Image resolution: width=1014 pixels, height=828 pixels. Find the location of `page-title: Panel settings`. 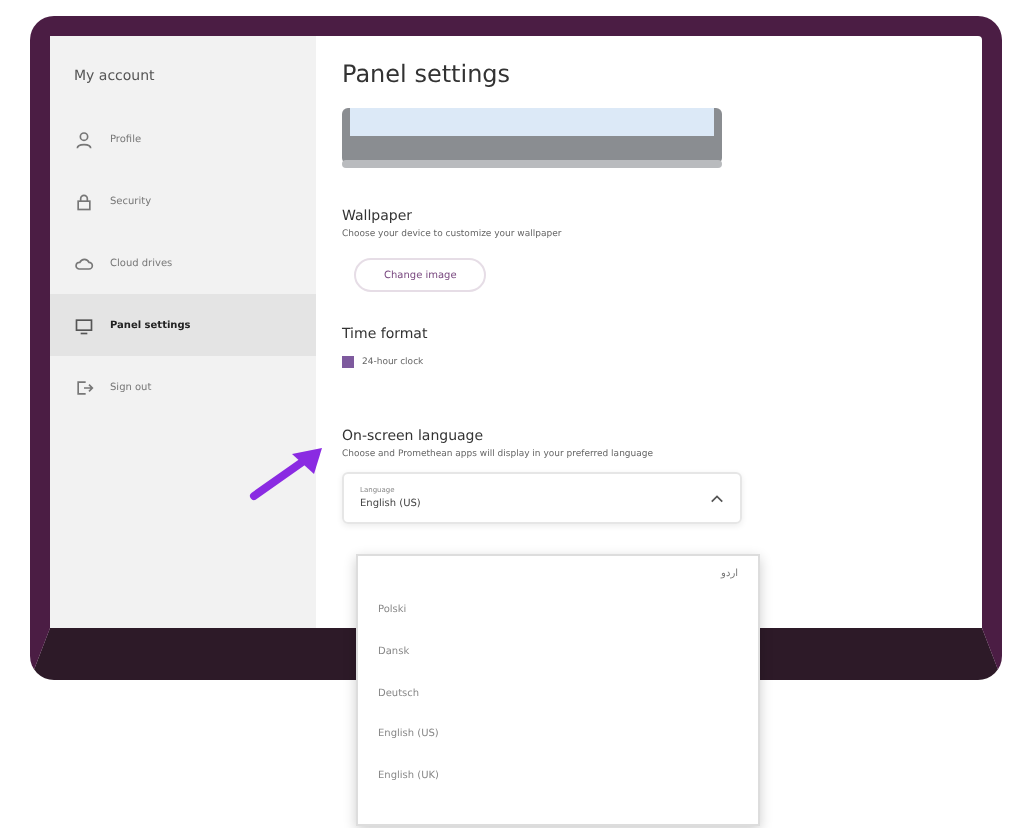

page-title: Panel settings is located at coordinates (426, 74).